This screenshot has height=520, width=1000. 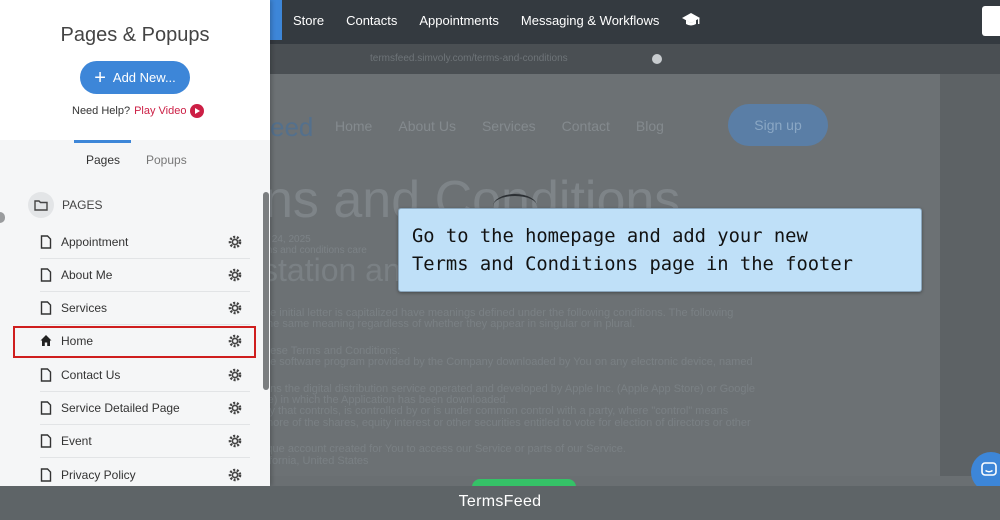 What do you see at coordinates (84, 308) in the screenshot?
I see `page-name: Services` at bounding box center [84, 308].